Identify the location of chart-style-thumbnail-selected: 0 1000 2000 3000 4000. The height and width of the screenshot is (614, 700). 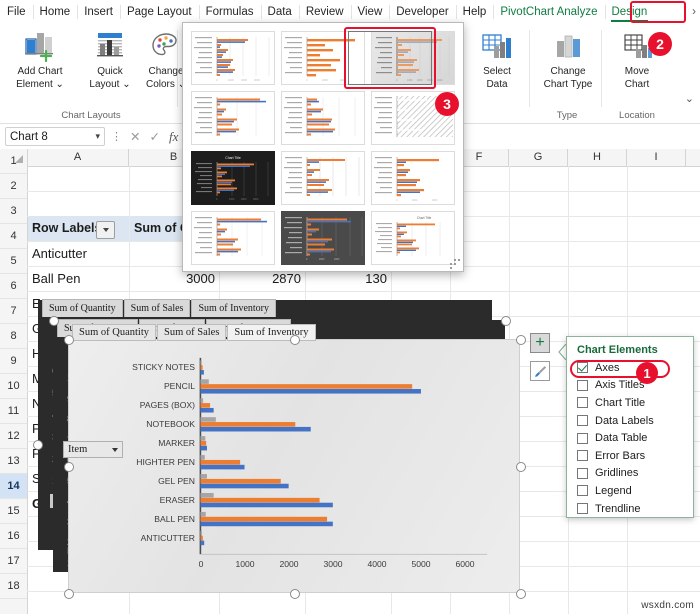
(413, 58).